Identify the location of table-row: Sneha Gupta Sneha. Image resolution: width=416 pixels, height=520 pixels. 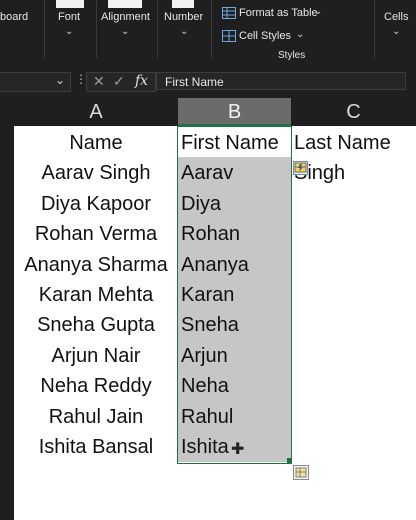
(215, 325).